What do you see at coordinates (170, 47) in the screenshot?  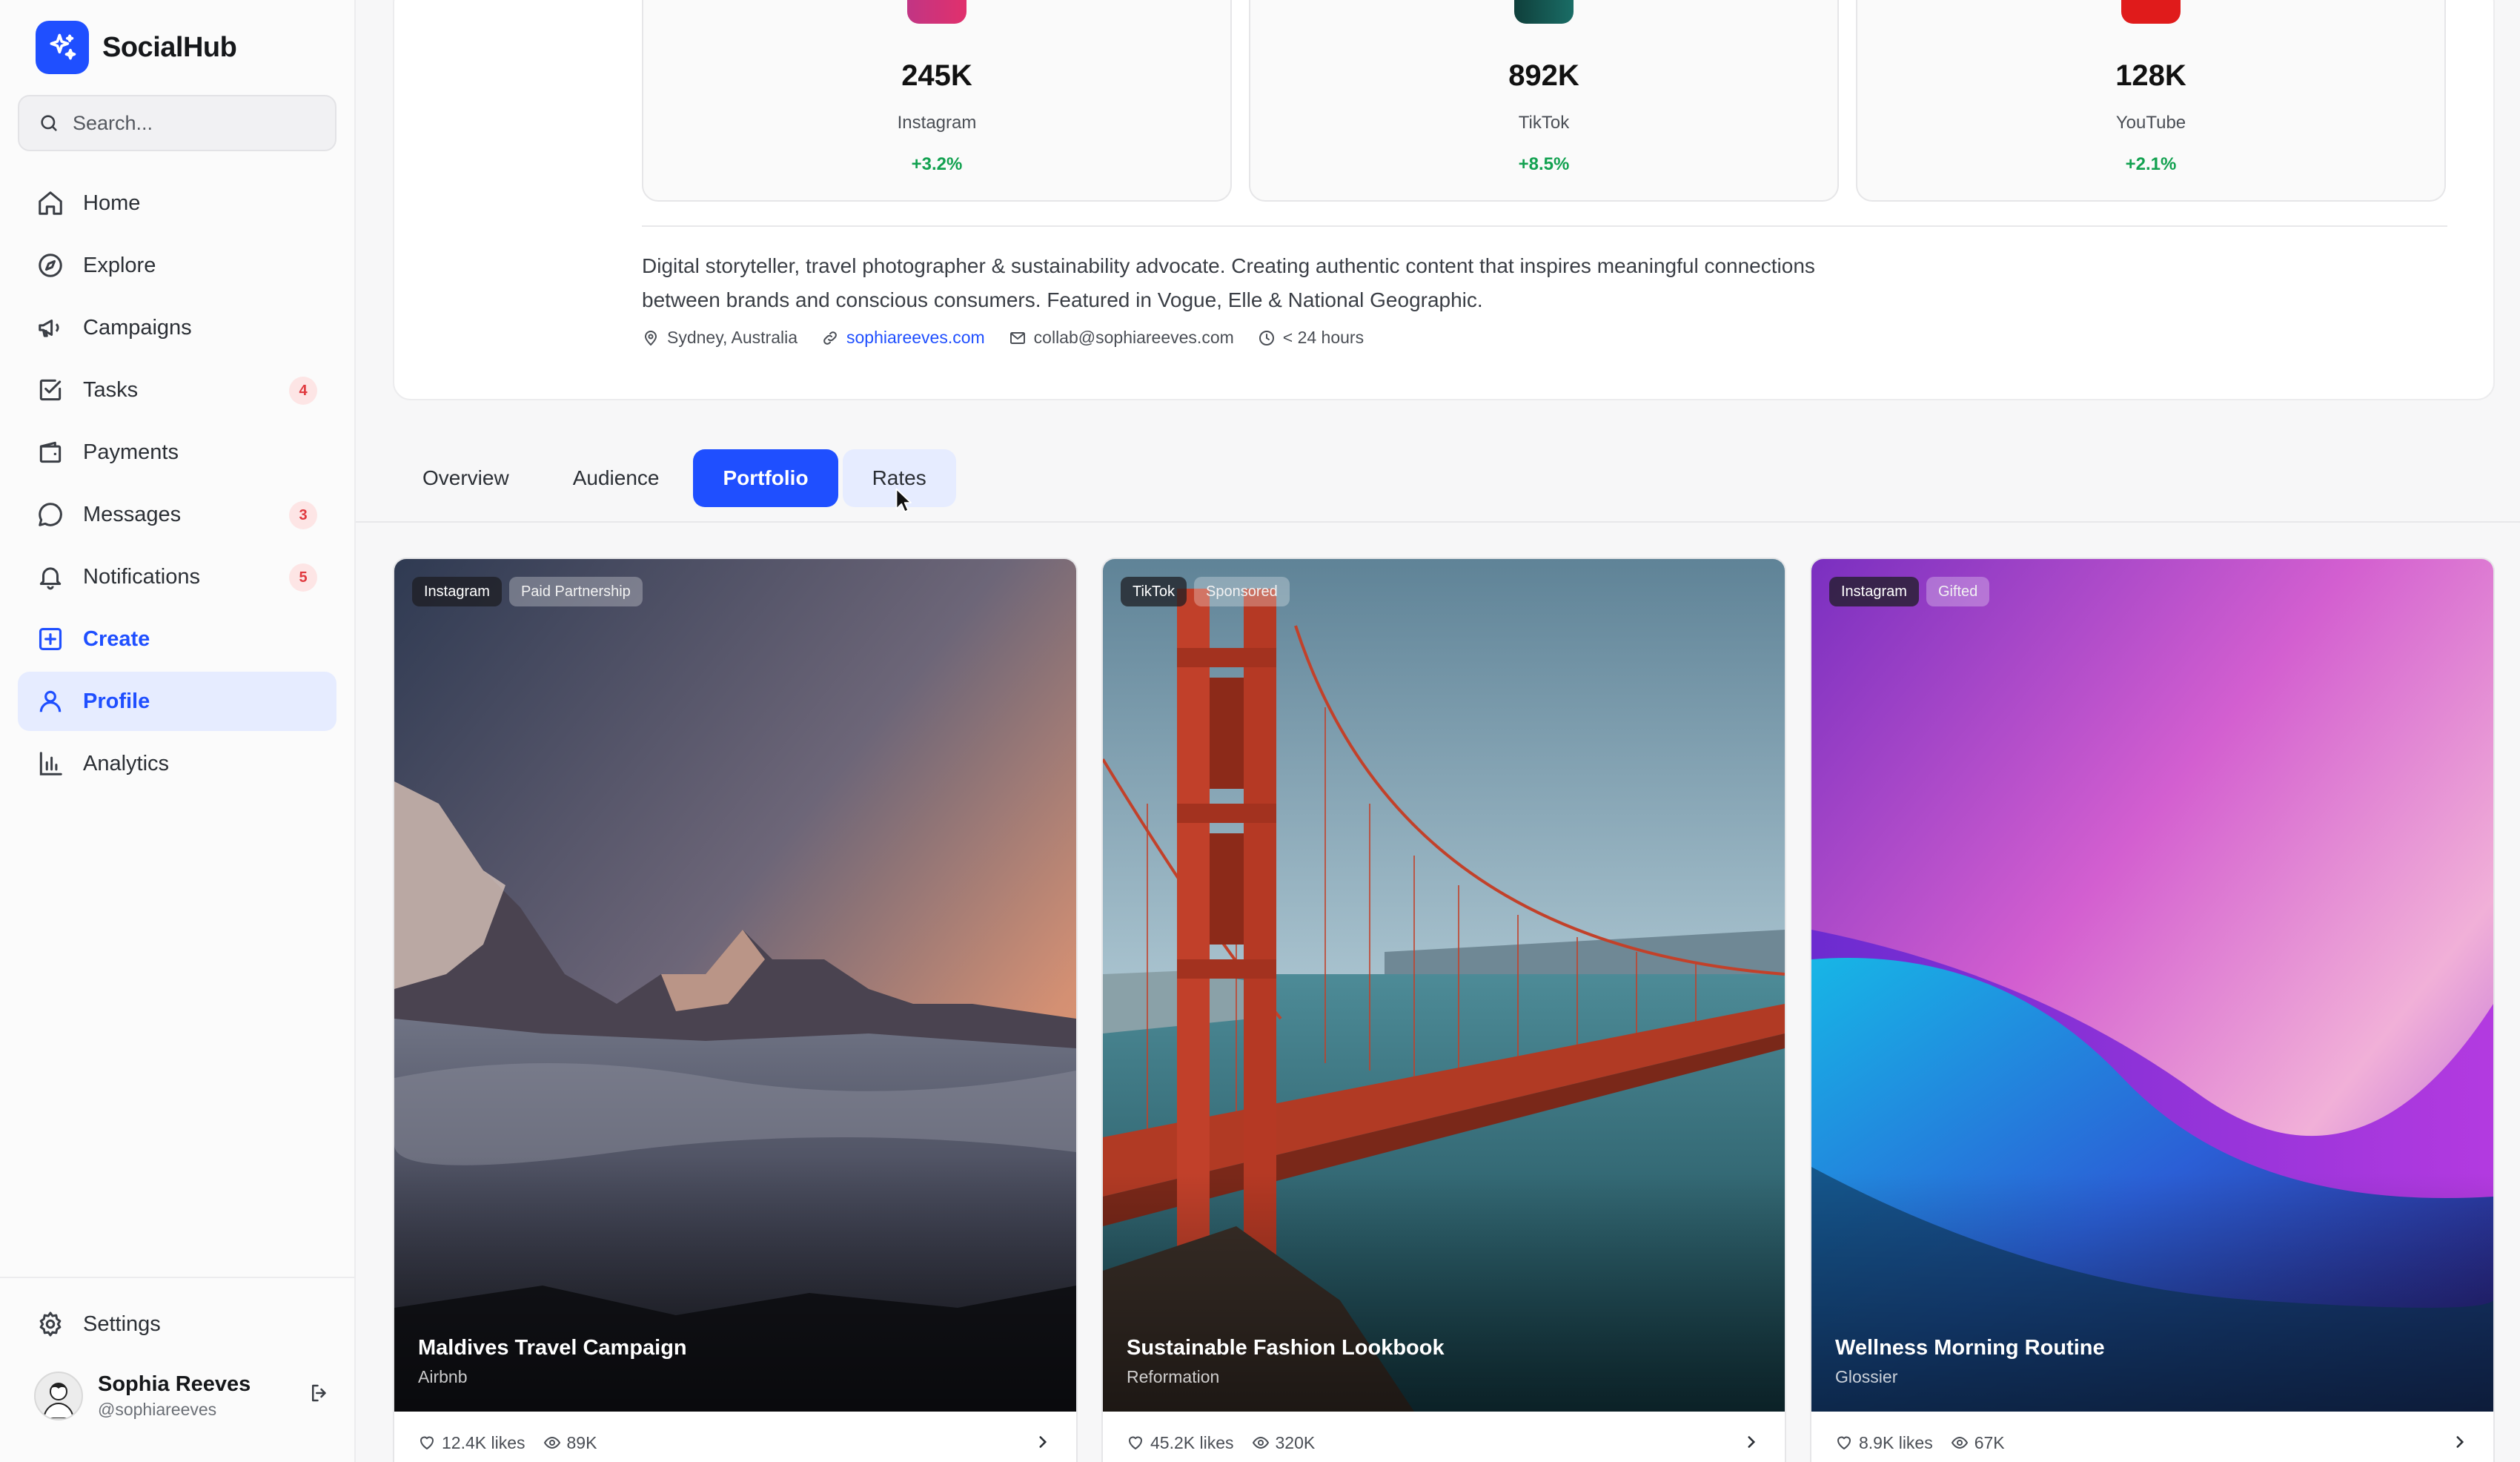 I see `app-name: SocialHub` at bounding box center [170, 47].